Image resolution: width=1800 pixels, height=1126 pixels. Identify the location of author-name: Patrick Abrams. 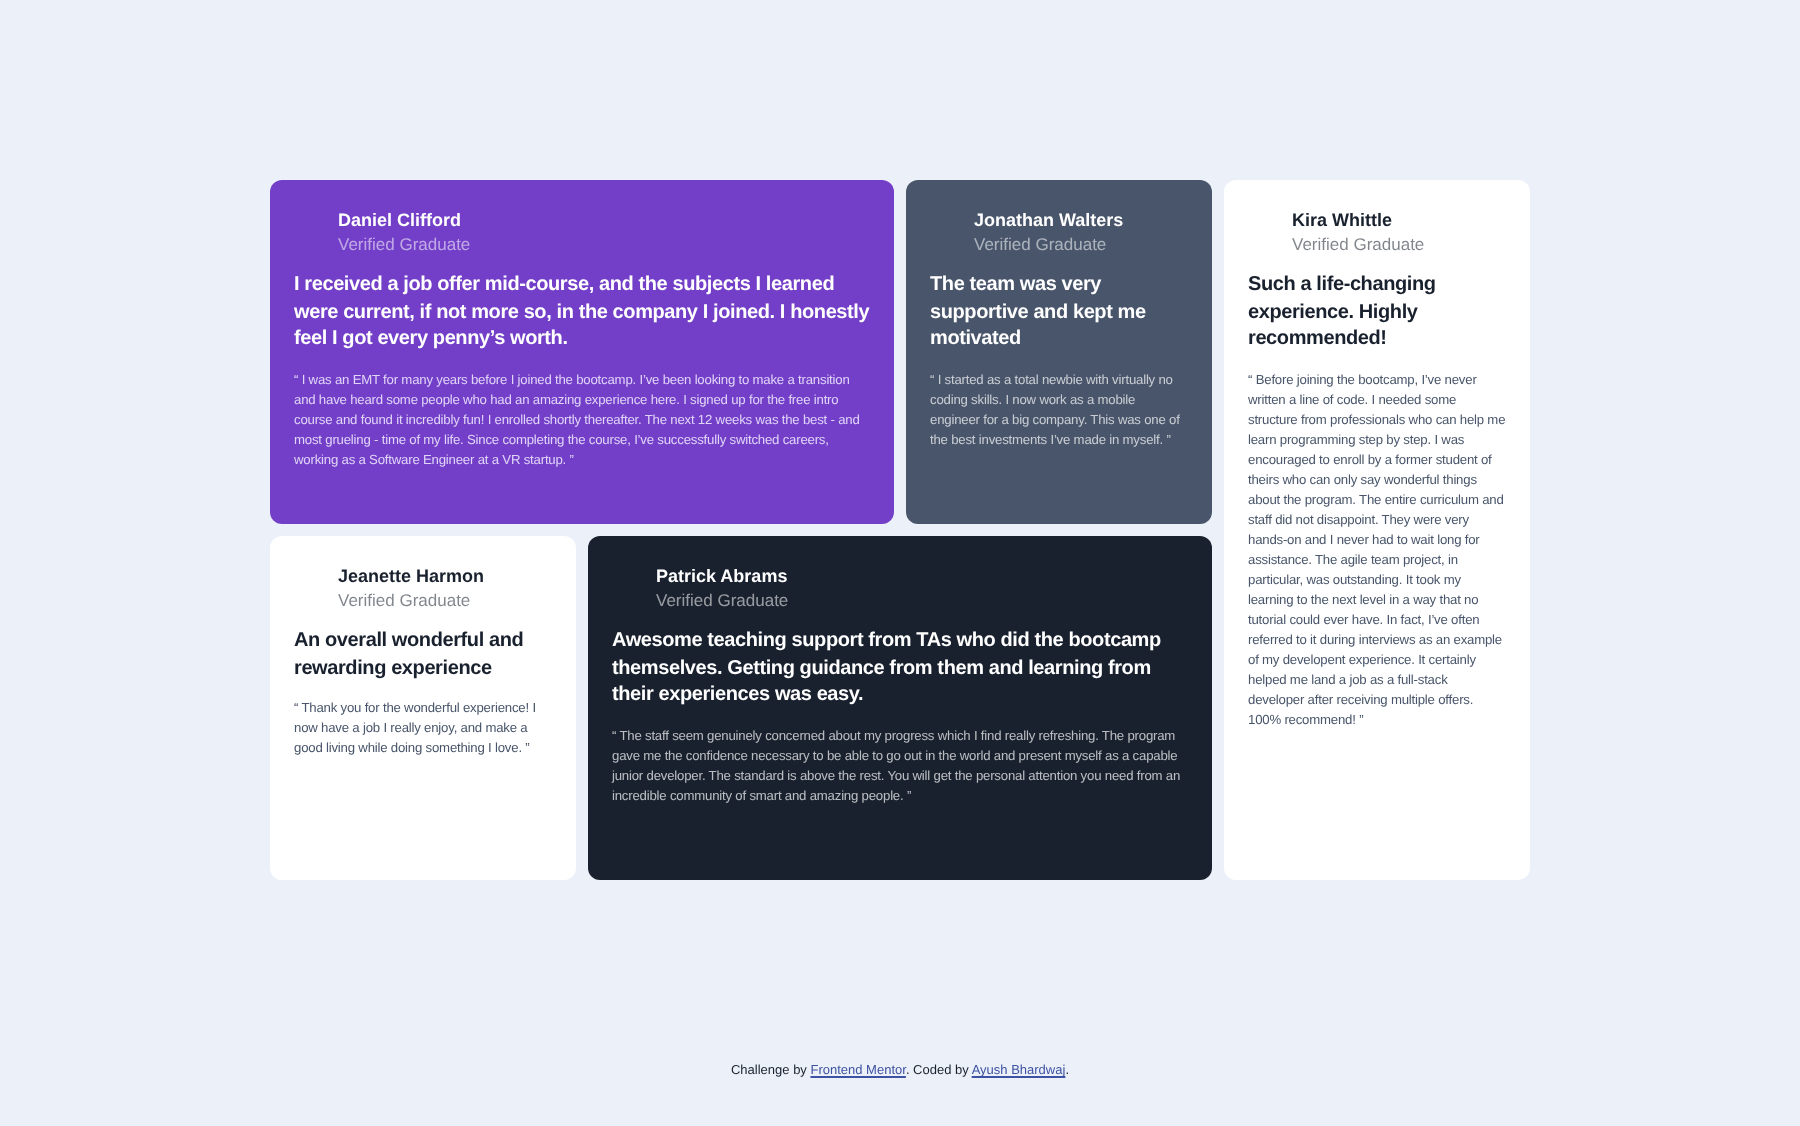
(723, 576).